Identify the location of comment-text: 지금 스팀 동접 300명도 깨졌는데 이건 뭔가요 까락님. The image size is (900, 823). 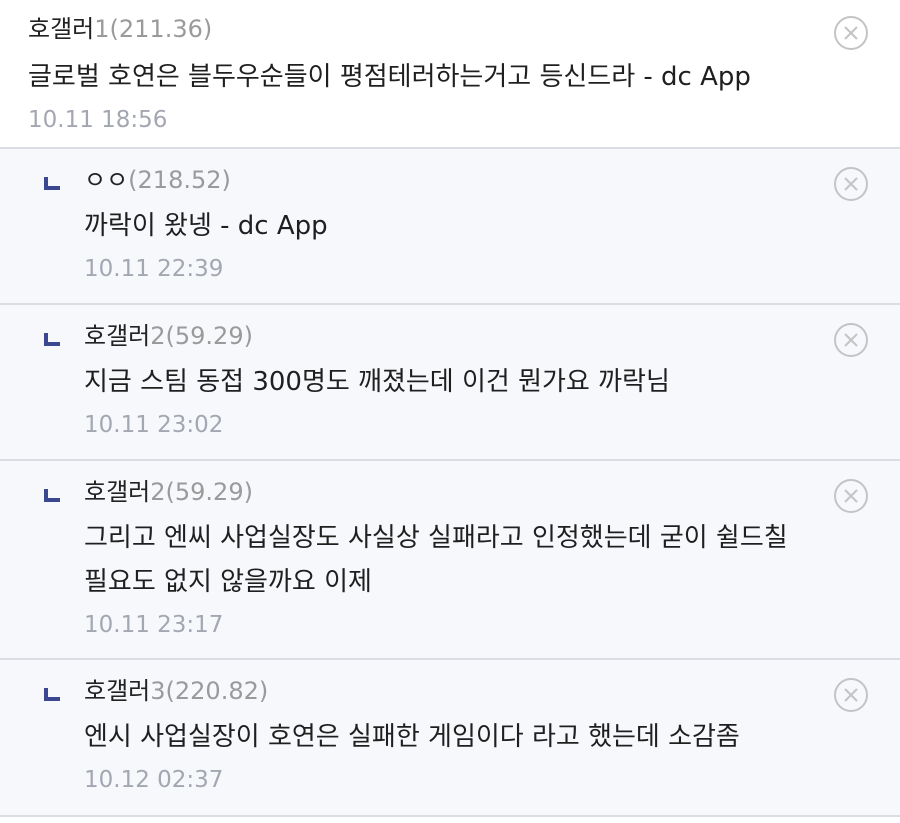
(377, 382).